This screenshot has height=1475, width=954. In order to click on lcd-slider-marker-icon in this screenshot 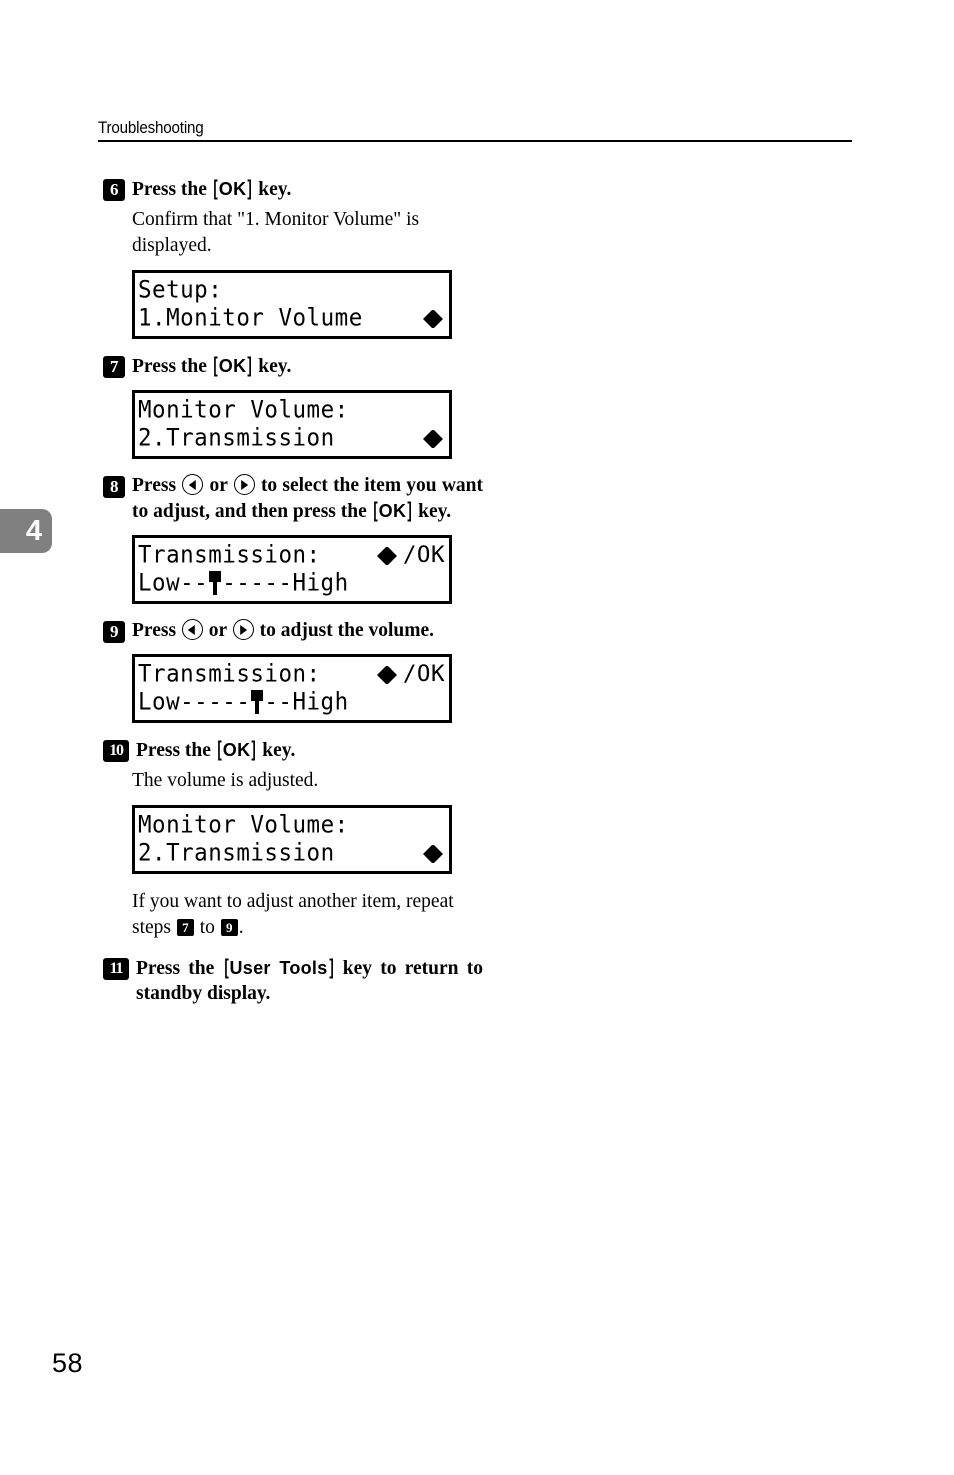, I will do `click(215, 583)`.